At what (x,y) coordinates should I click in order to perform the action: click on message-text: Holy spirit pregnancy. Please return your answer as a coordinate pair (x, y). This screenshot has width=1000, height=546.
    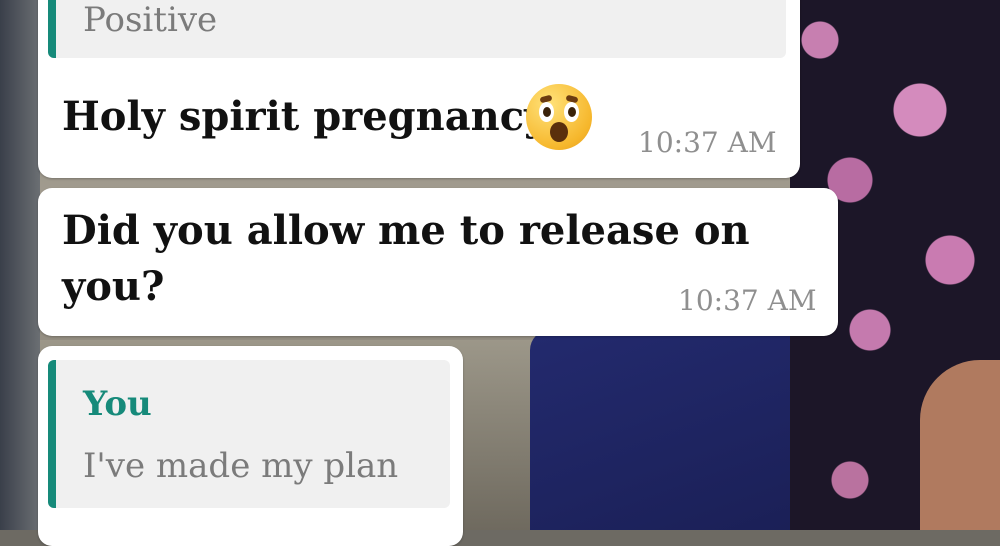
    Looking at the image, I should click on (305, 116).